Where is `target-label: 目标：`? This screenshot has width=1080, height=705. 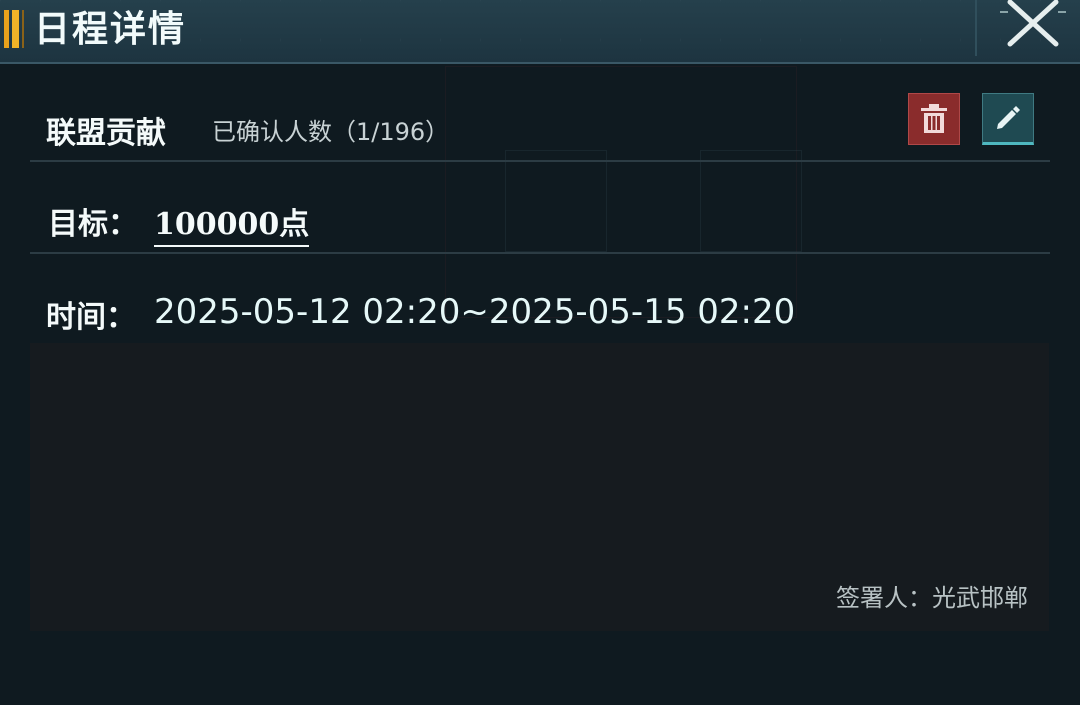
target-label: 目标： is located at coordinates (93, 224).